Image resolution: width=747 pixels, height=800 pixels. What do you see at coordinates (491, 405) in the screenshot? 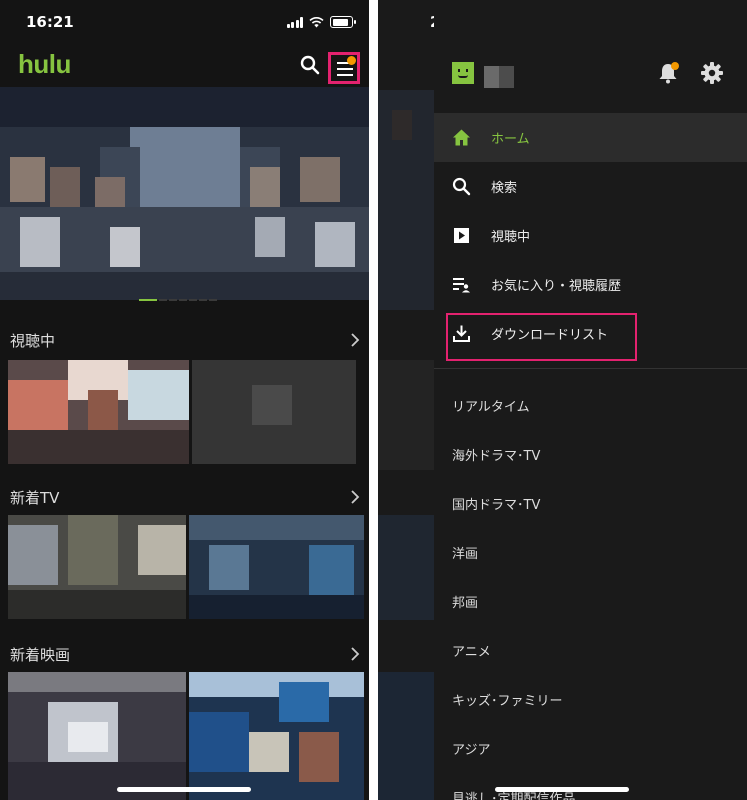
I see `category-realtime: リアルタイム` at bounding box center [491, 405].